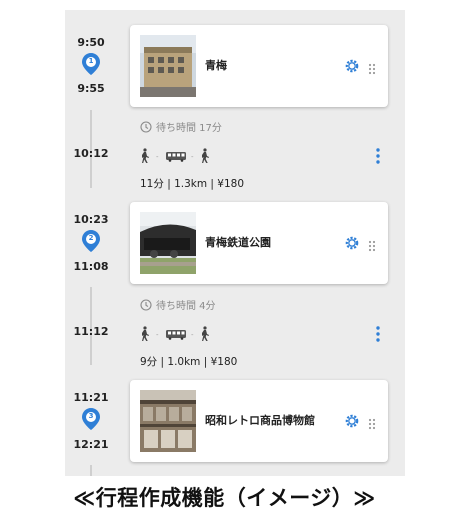  I want to click on arrival-time: 11:21, so click(91, 397).